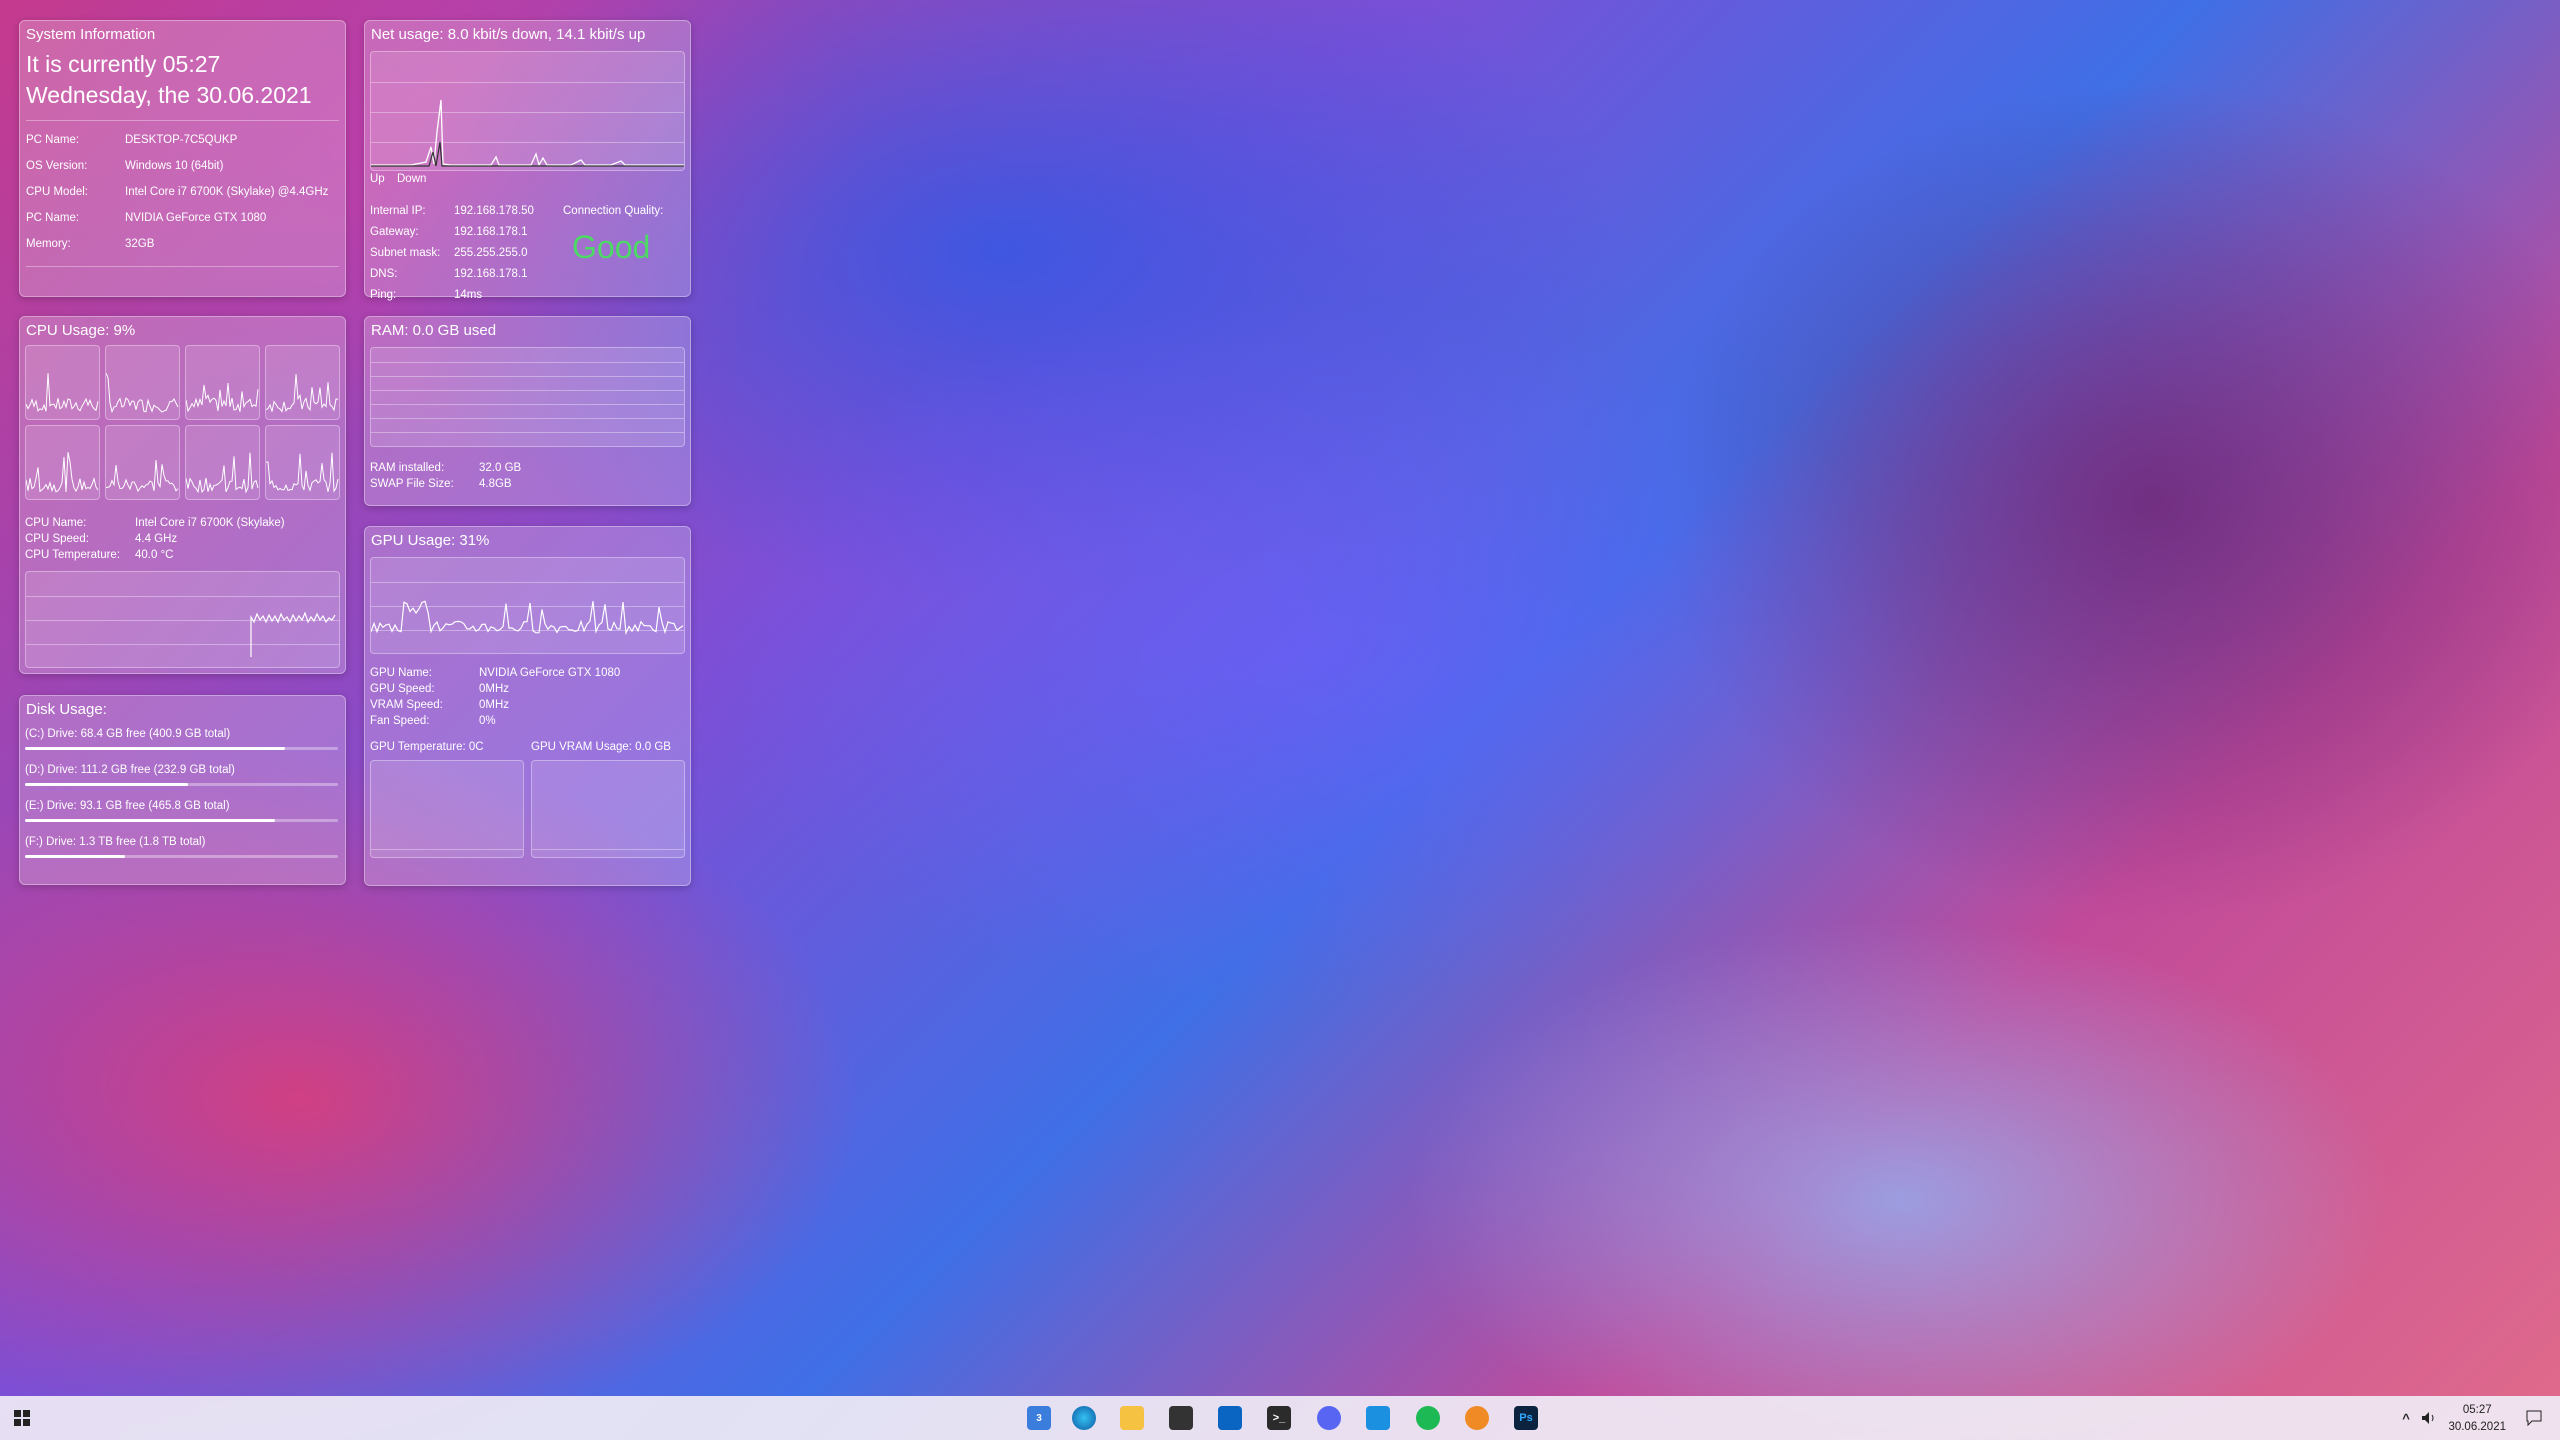 The height and width of the screenshot is (1440, 2560). What do you see at coordinates (57, 166) in the screenshot?
I see `info-label: OS Version:` at bounding box center [57, 166].